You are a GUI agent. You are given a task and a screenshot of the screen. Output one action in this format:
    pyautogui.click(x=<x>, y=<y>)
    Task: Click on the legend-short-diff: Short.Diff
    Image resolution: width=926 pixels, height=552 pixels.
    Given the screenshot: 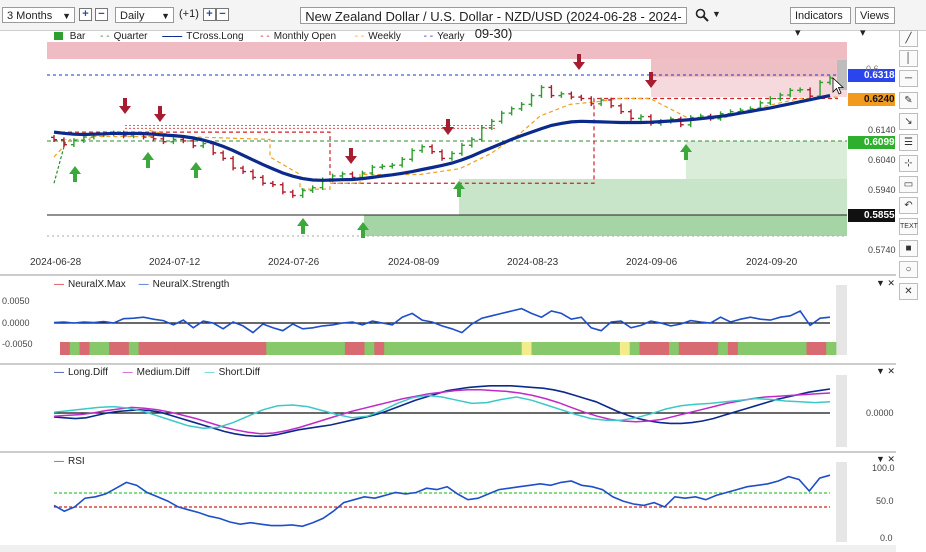 What is the action you would take?
    pyautogui.click(x=239, y=372)
    